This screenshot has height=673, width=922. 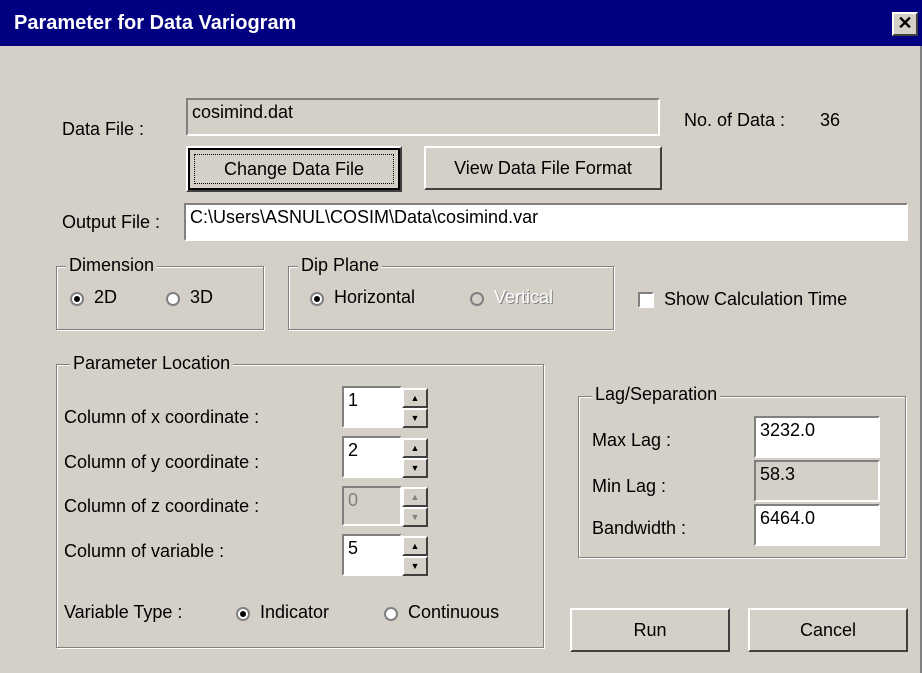 I want to click on parameter-location-legend: Parameter Location, so click(x=152, y=363).